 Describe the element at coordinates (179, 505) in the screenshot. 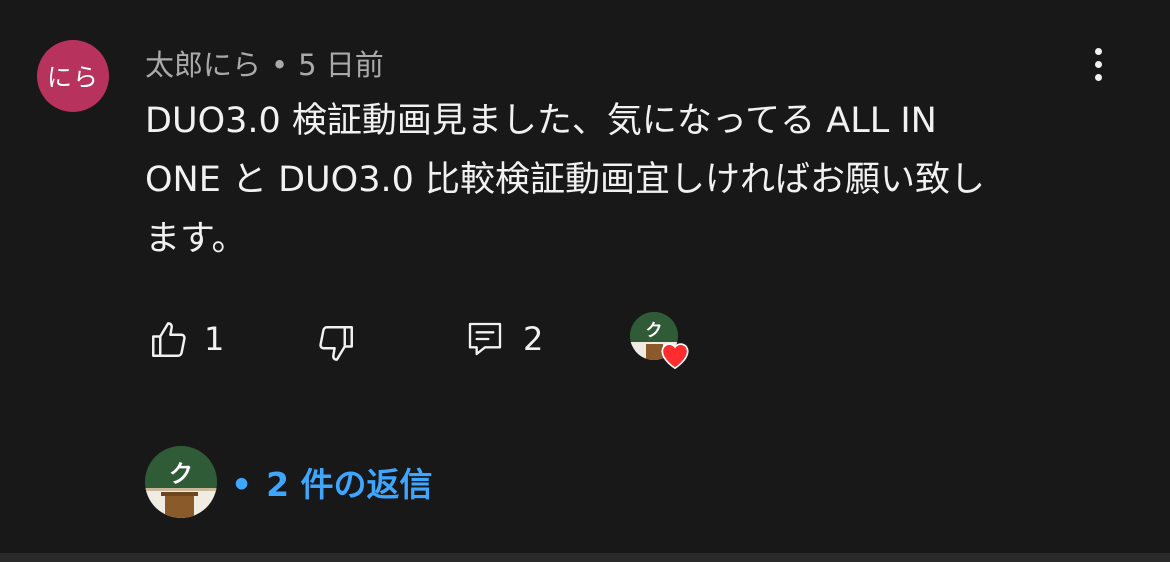

I see `avatar-desk` at that location.